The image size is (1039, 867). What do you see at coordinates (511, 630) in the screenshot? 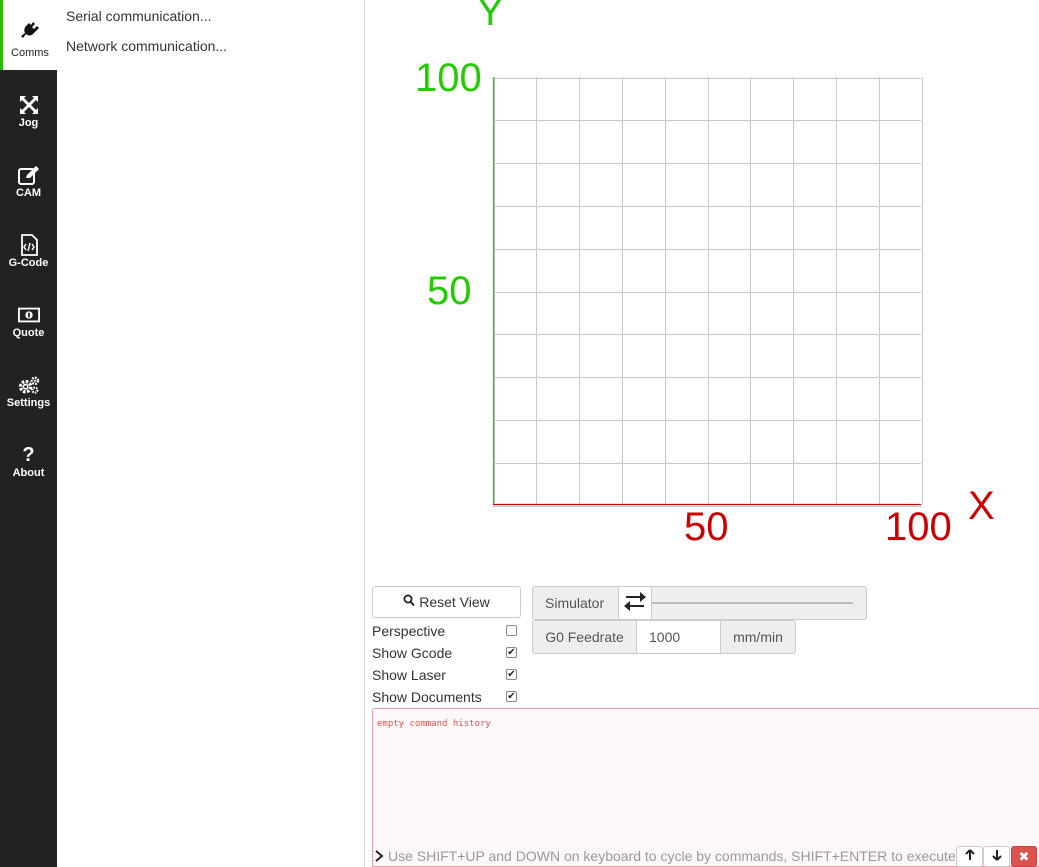
I see `perspective-checkbox` at bounding box center [511, 630].